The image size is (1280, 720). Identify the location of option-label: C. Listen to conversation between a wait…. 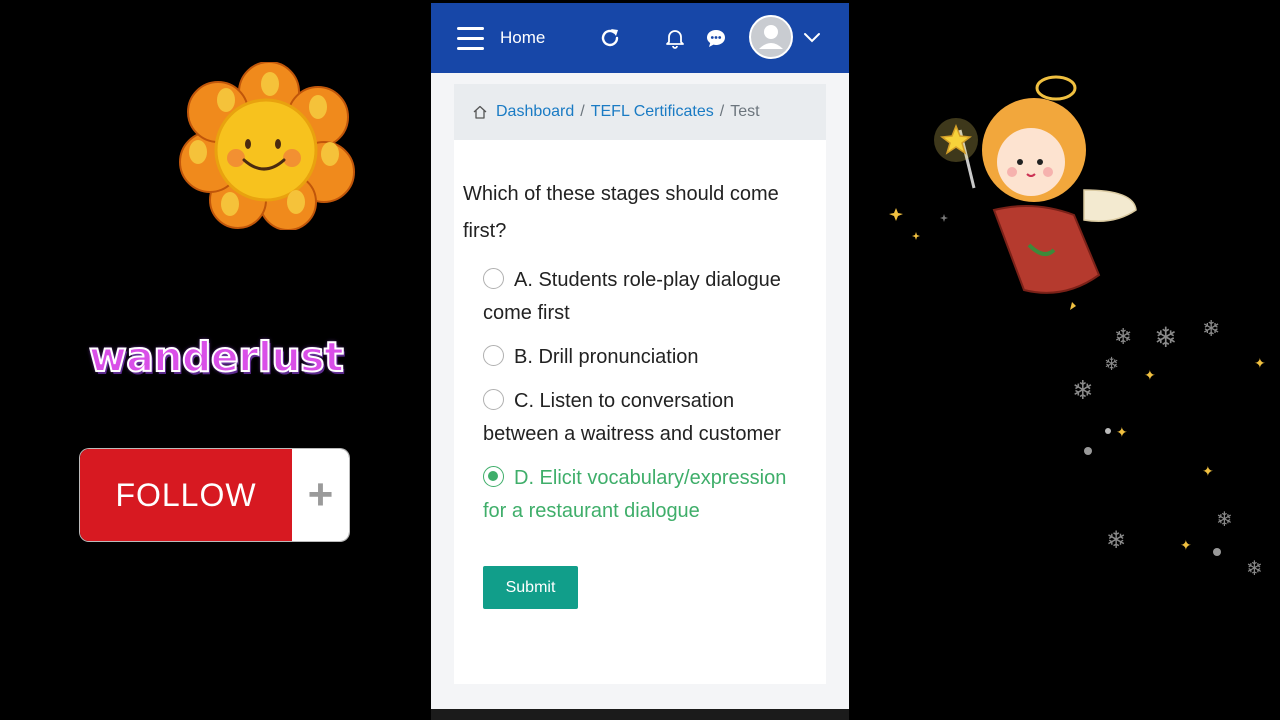
(632, 417).